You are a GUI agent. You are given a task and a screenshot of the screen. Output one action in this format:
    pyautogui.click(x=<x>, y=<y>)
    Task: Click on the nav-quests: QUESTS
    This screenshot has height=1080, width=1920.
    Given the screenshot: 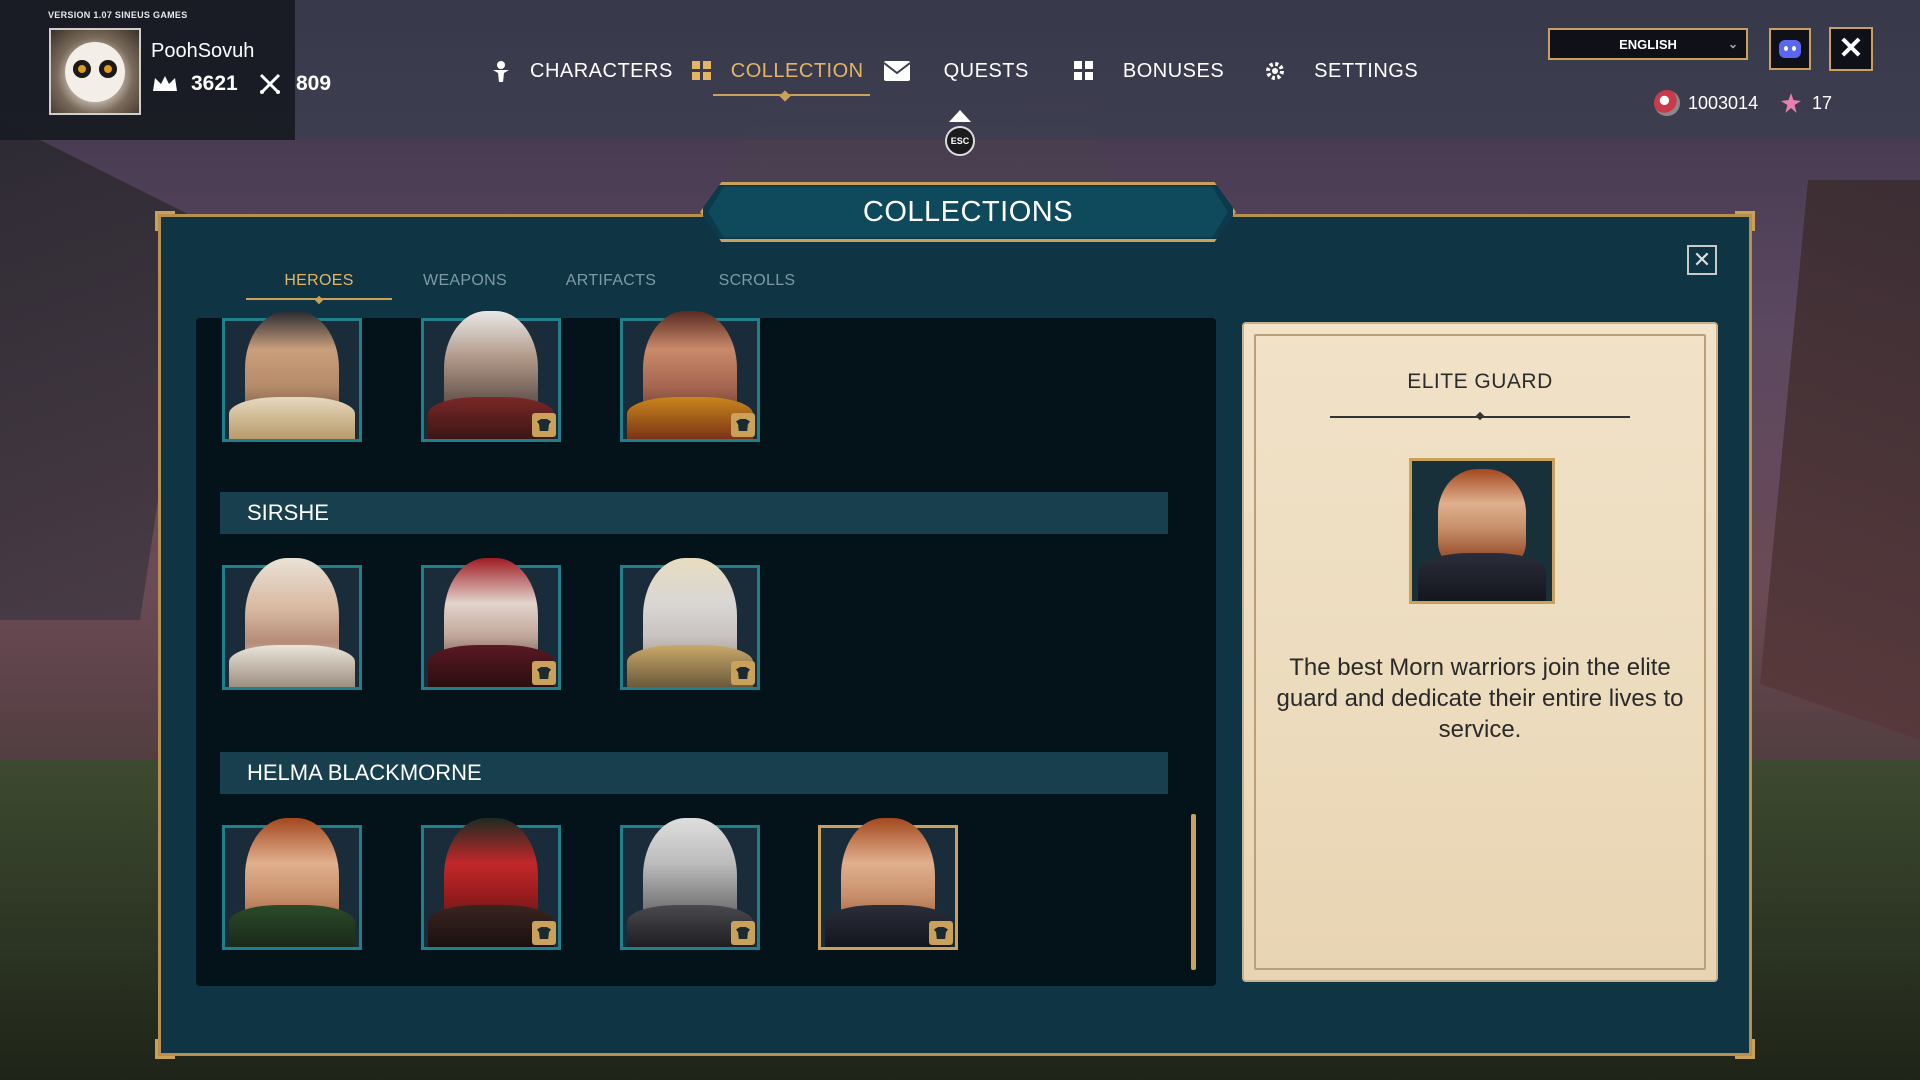 What is the action you would take?
    pyautogui.click(x=956, y=71)
    